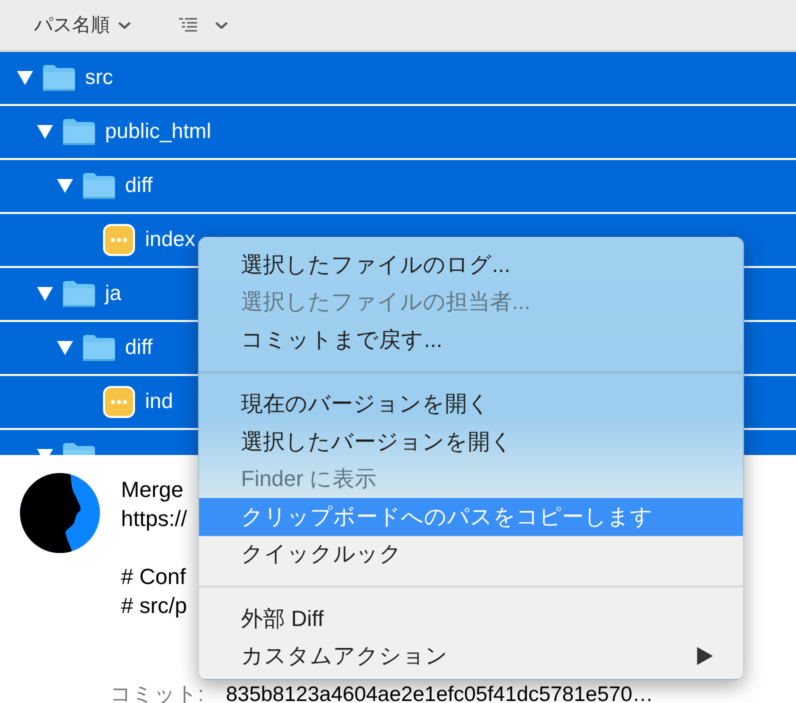 The image size is (796, 703). What do you see at coordinates (158, 132) in the screenshot?
I see `file-name: public_html` at bounding box center [158, 132].